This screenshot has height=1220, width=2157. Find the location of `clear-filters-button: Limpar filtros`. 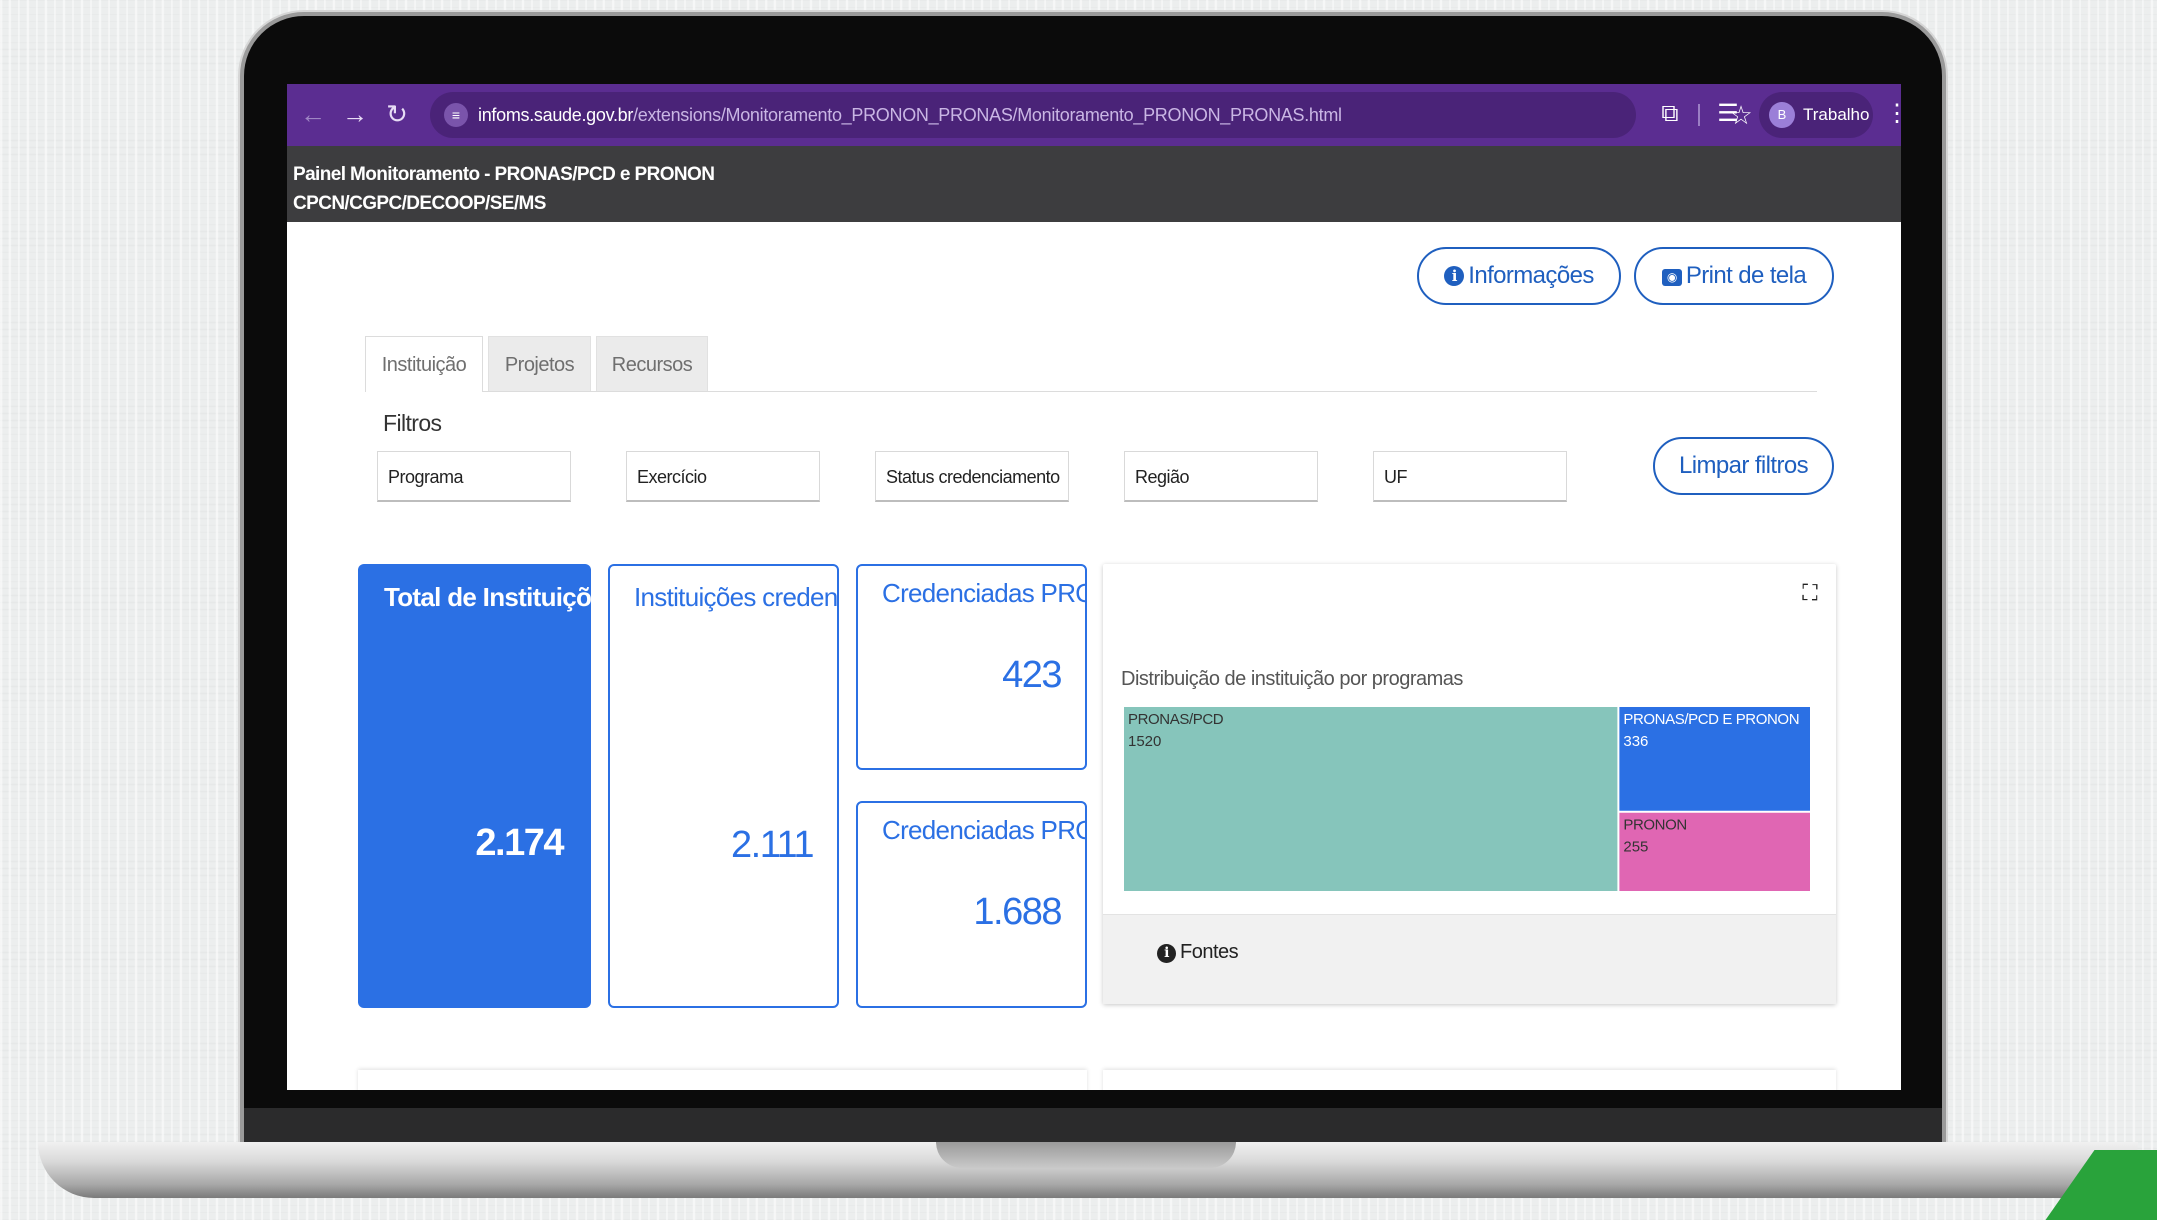

clear-filters-button: Limpar filtros is located at coordinates (1743, 466).